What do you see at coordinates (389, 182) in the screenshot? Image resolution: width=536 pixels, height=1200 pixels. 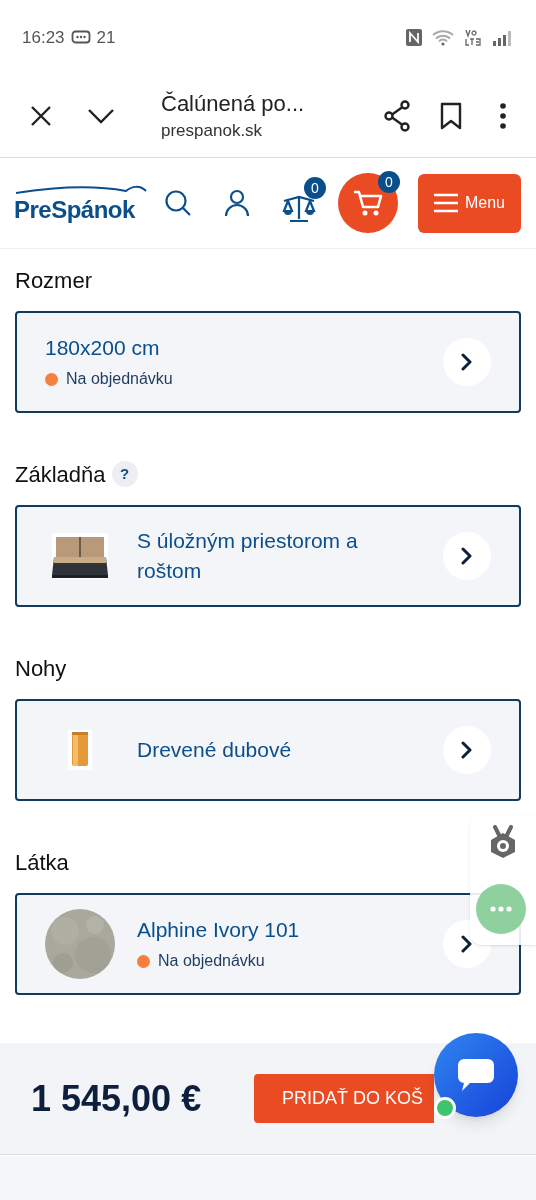 I see `cart-count-badge: 0` at bounding box center [389, 182].